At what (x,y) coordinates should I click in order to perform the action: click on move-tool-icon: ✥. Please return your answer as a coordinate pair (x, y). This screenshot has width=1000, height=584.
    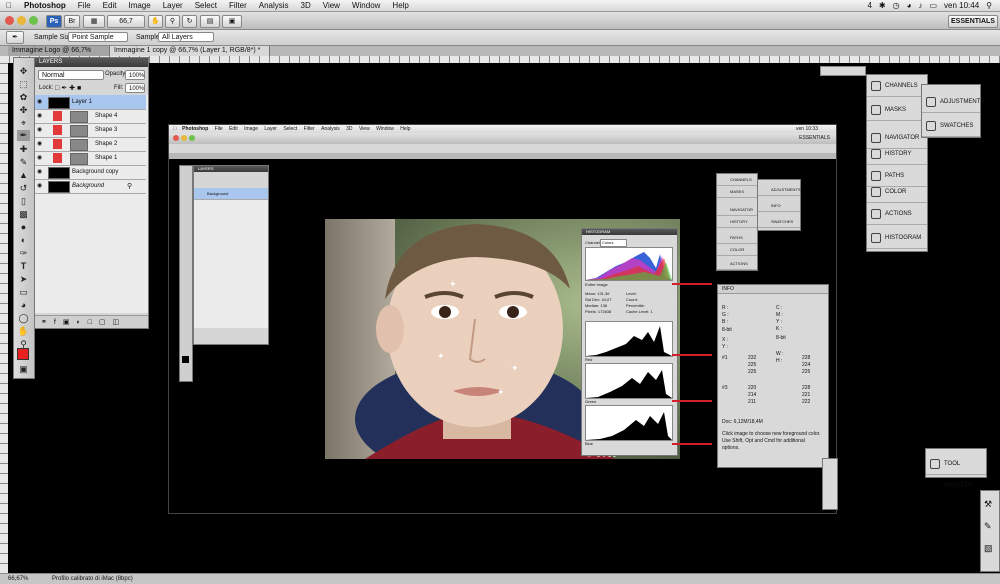
    Looking at the image, I should click on (23, 71).